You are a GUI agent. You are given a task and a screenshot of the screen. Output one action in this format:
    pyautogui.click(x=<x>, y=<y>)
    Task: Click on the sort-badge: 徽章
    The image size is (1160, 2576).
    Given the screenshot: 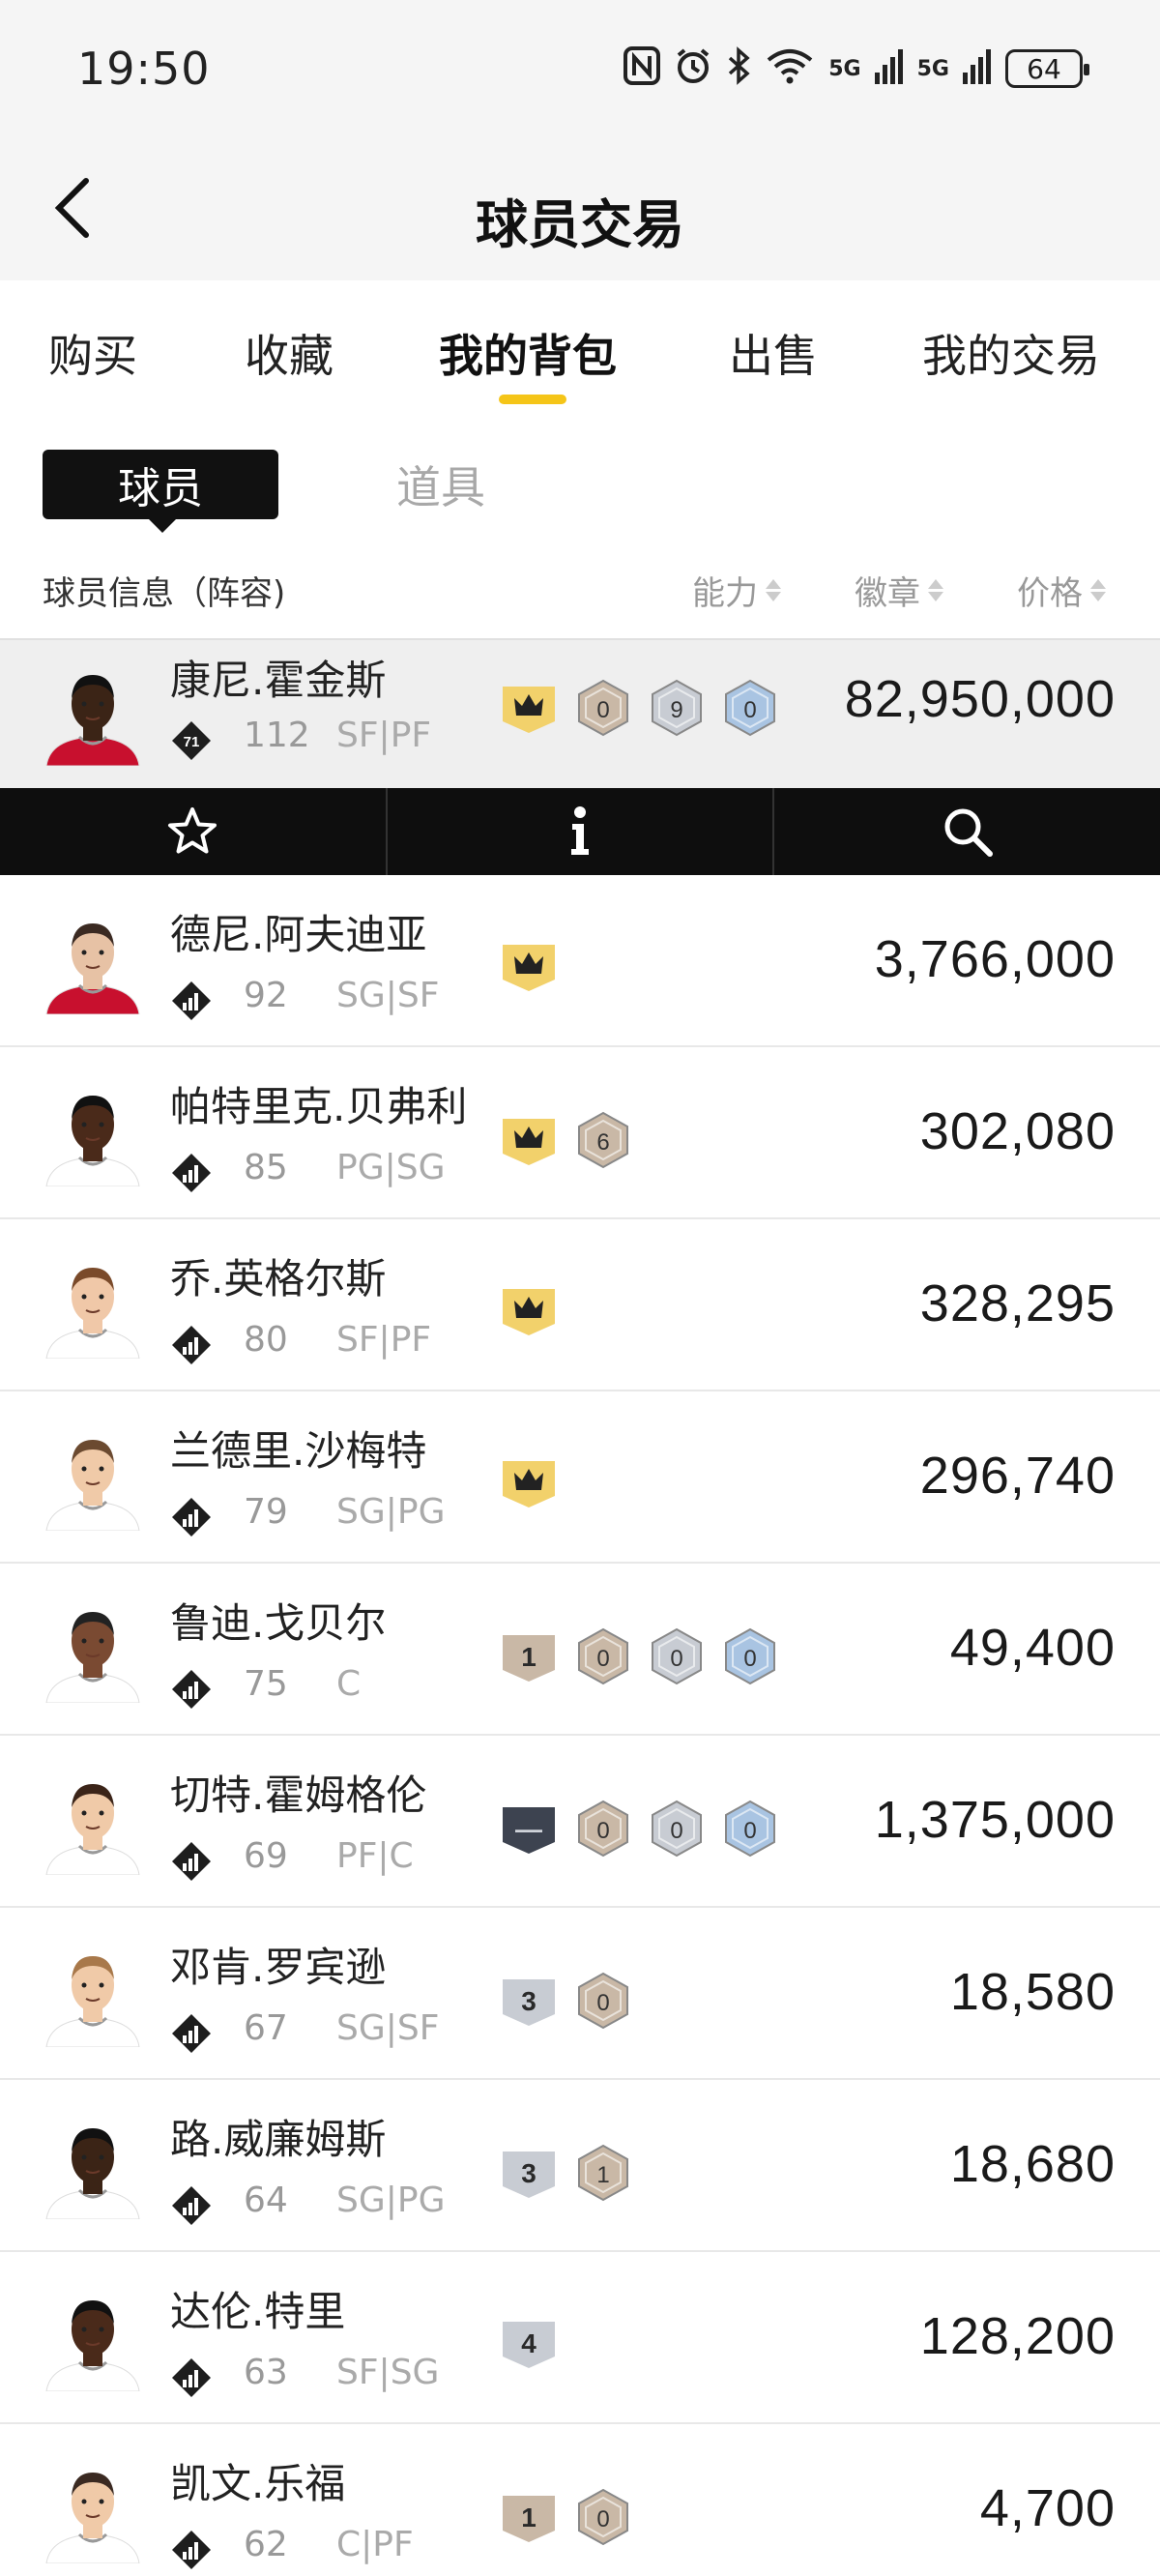 What is the action you would take?
    pyautogui.click(x=899, y=590)
    